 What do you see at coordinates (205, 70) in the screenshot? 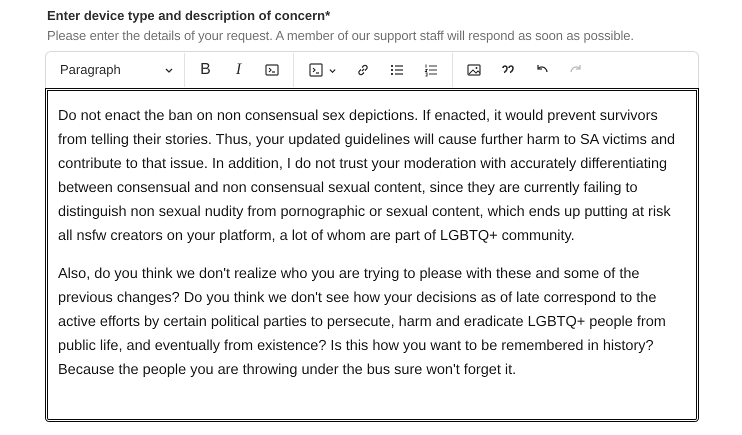
I see `bold-button: B` at bounding box center [205, 70].